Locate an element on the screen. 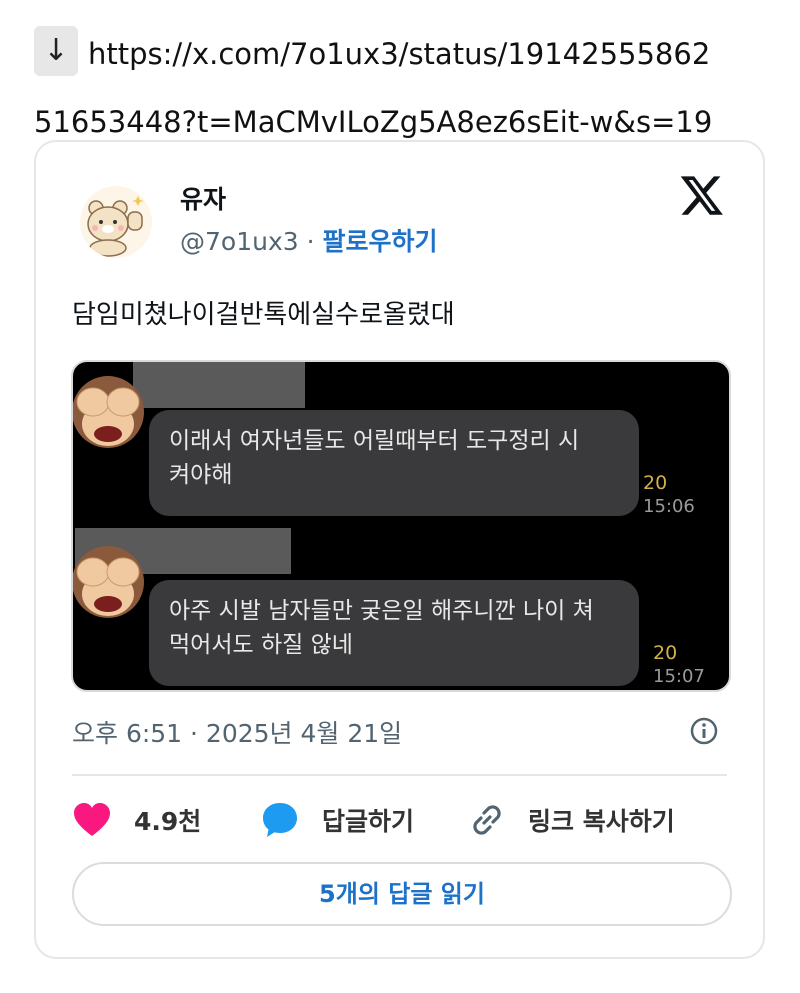  x-logo-icon is located at coordinates (702, 195).